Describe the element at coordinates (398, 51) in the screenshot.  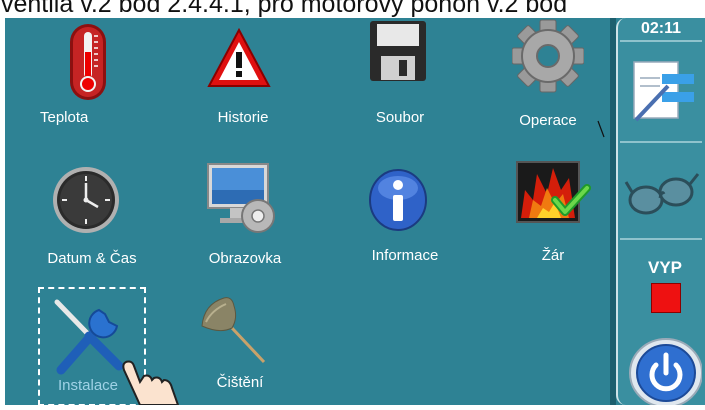
I see `floppy-disk-icon` at that location.